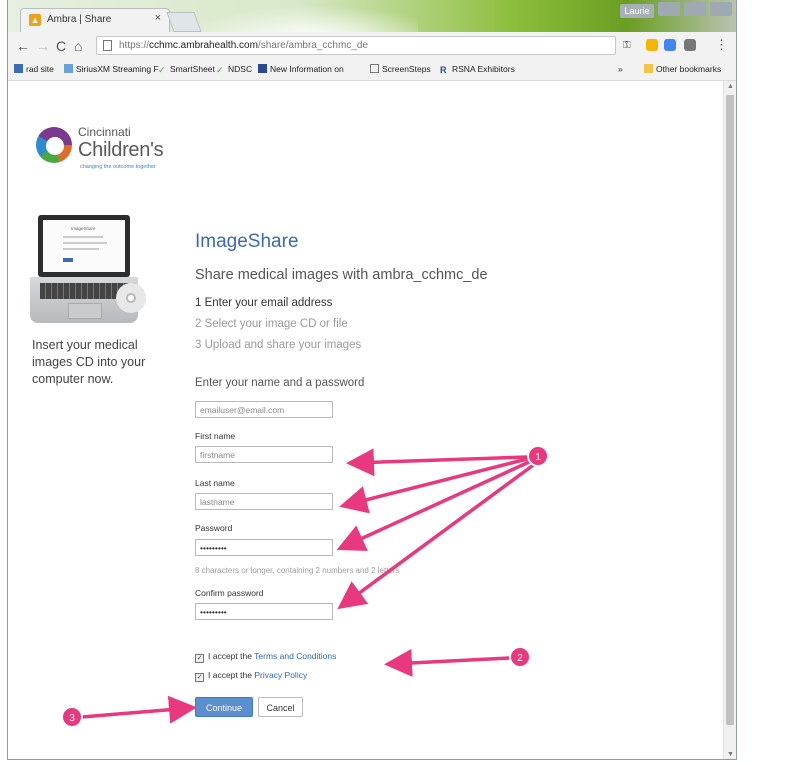 The width and height of the screenshot is (809, 765). What do you see at coordinates (264, 547) in the screenshot?
I see `password-input: •••••••••` at bounding box center [264, 547].